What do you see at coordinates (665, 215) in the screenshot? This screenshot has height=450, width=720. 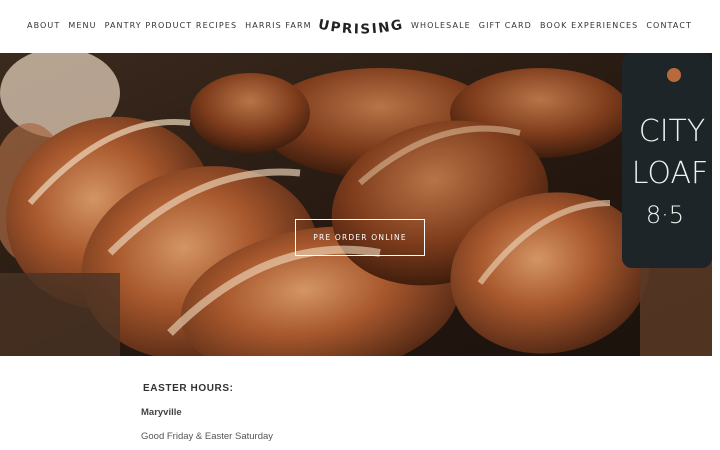 I see `sign-line-3: 8·5` at bounding box center [665, 215].